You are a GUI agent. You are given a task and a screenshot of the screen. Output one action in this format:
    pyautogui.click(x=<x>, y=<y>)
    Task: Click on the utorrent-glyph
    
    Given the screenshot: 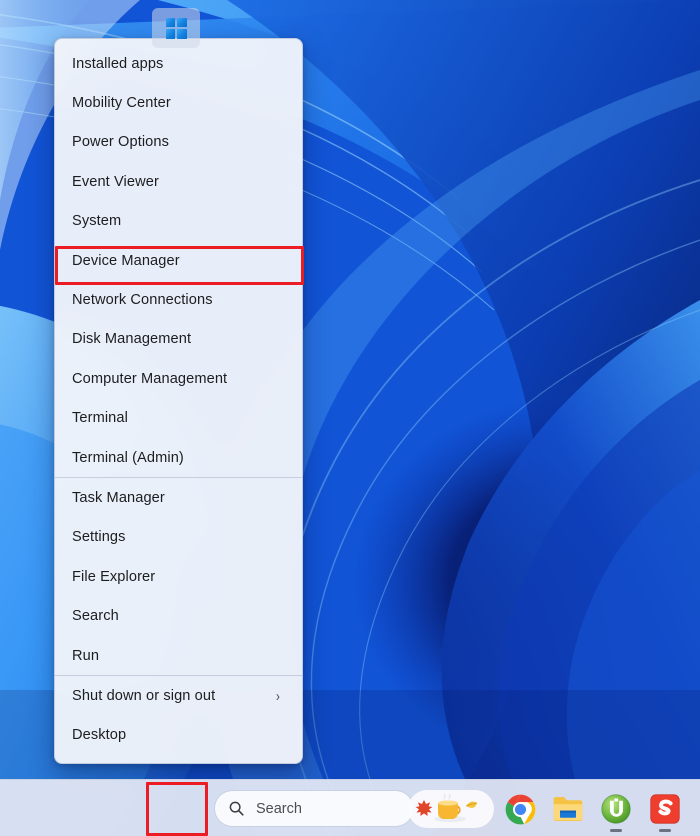 What is the action you would take?
    pyautogui.click(x=616, y=809)
    